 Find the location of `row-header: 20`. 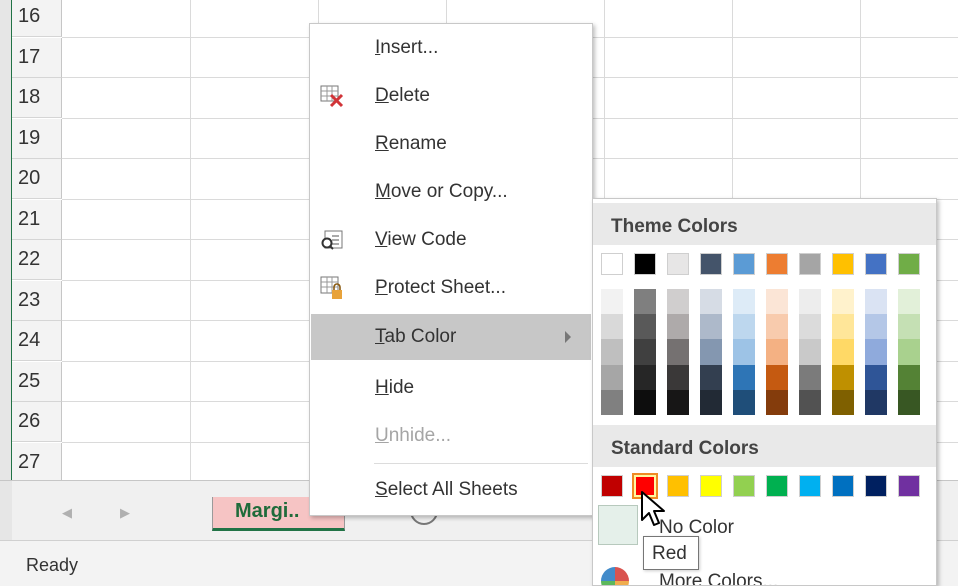

row-header: 20 is located at coordinates (37, 179).